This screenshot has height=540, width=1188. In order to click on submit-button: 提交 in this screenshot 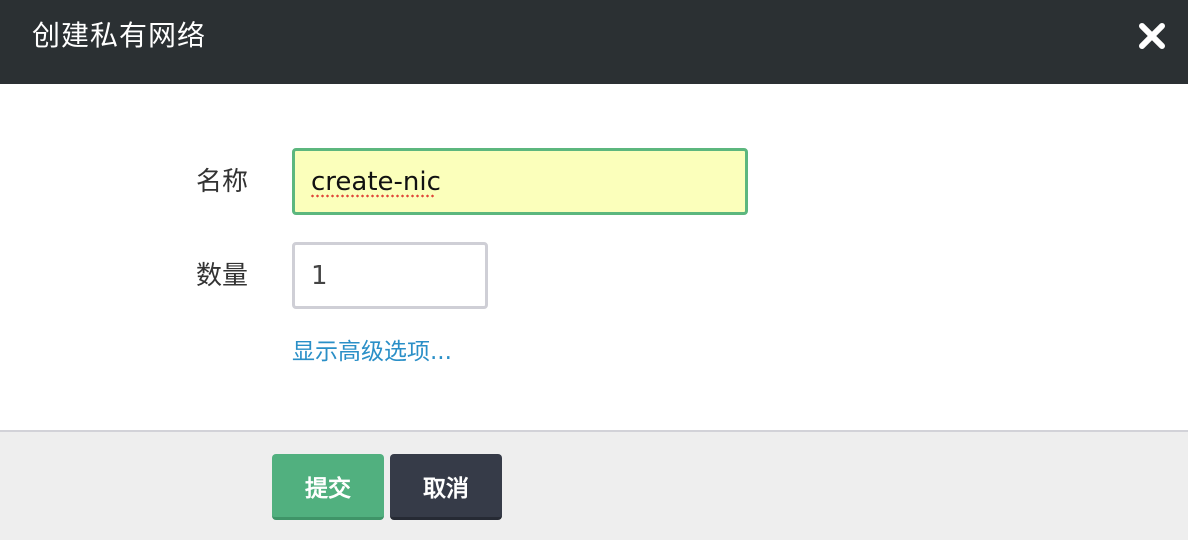, I will do `click(328, 487)`.